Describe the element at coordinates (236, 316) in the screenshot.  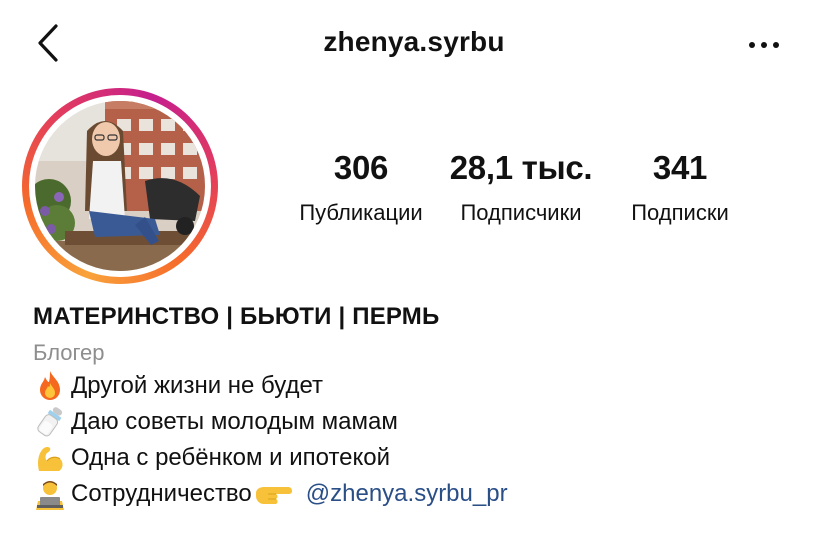
I see `bio-name: МАТЕРИНСТВО | БЬЮТИ | ПЕРМЬ` at that location.